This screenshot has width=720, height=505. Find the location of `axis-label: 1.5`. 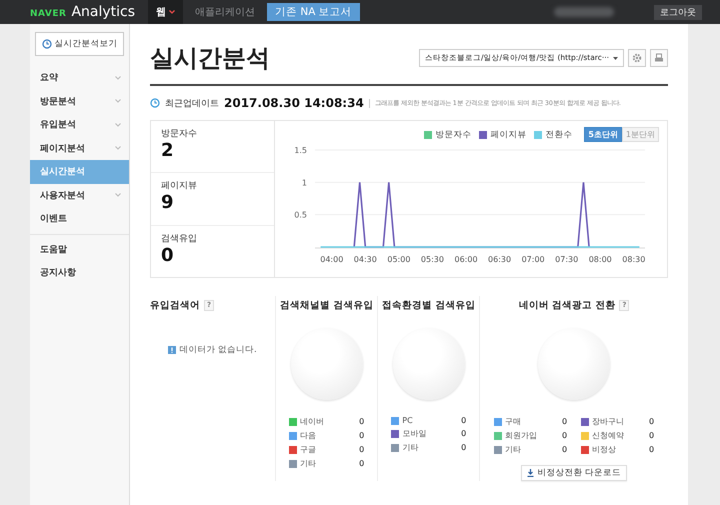

axis-label: 1.5 is located at coordinates (300, 150).